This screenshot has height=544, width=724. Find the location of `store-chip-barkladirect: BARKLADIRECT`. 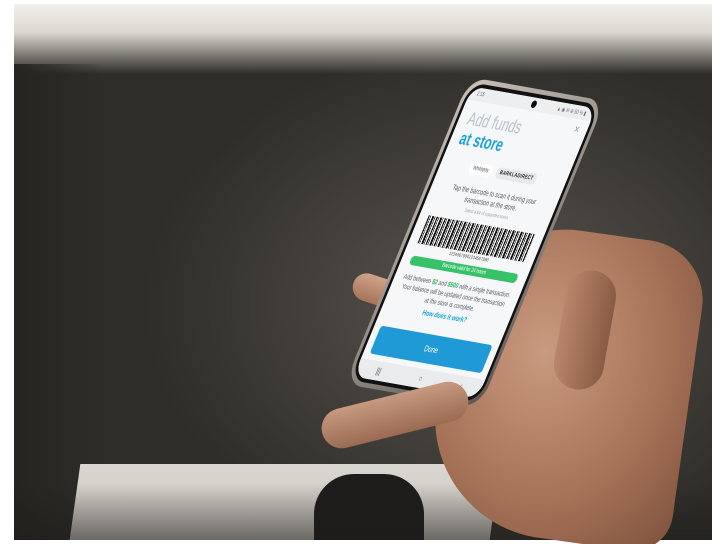

store-chip-barkladirect: BARKLADIRECT is located at coordinates (516, 176).